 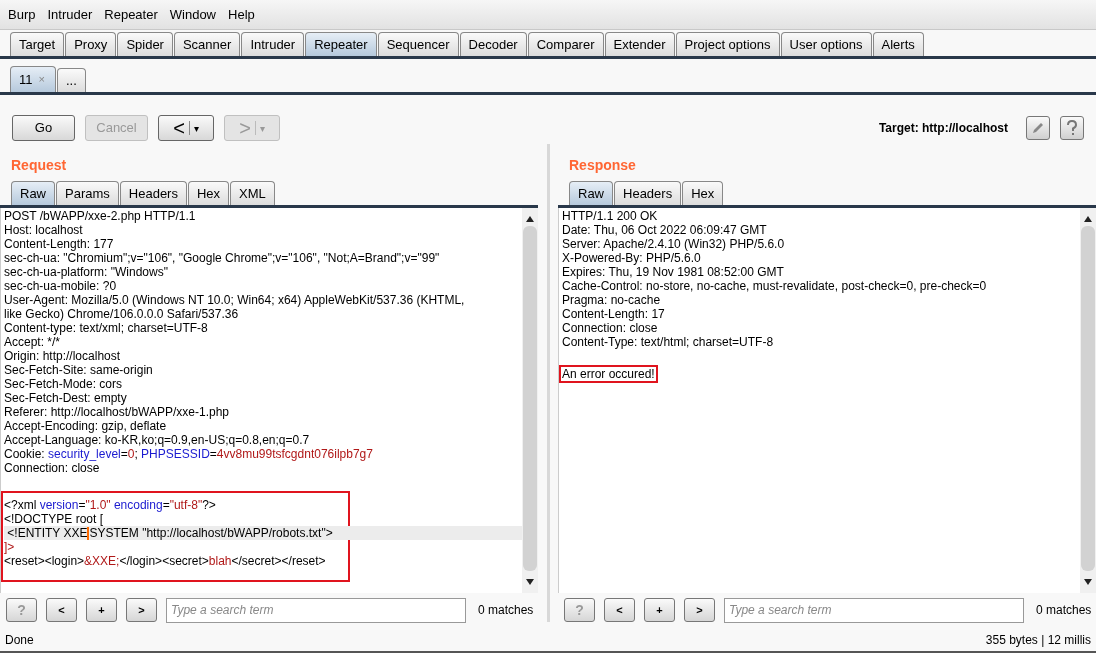 What do you see at coordinates (493, 44) in the screenshot?
I see `tab: Decoder` at bounding box center [493, 44].